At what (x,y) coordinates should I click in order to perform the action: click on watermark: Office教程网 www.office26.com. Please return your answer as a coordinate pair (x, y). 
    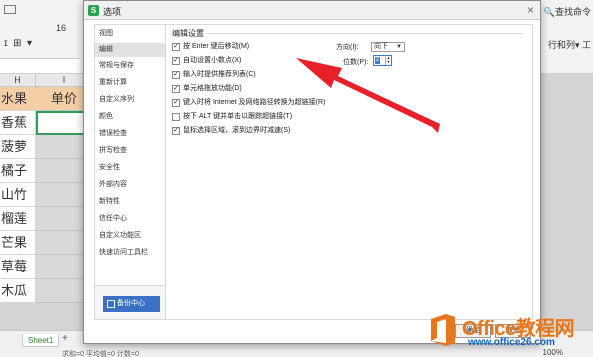
    Looking at the image, I should click on (508, 332).